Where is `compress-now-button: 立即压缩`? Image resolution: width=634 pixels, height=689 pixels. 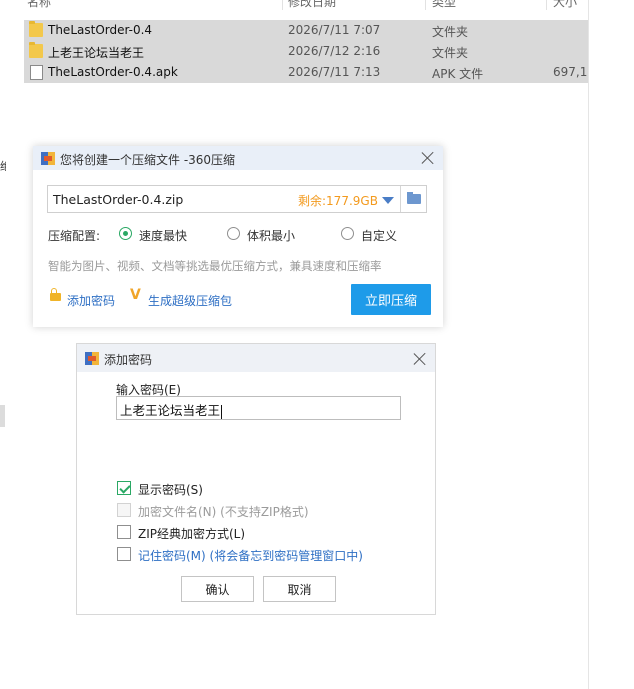 compress-now-button: 立即压缩 is located at coordinates (391, 299).